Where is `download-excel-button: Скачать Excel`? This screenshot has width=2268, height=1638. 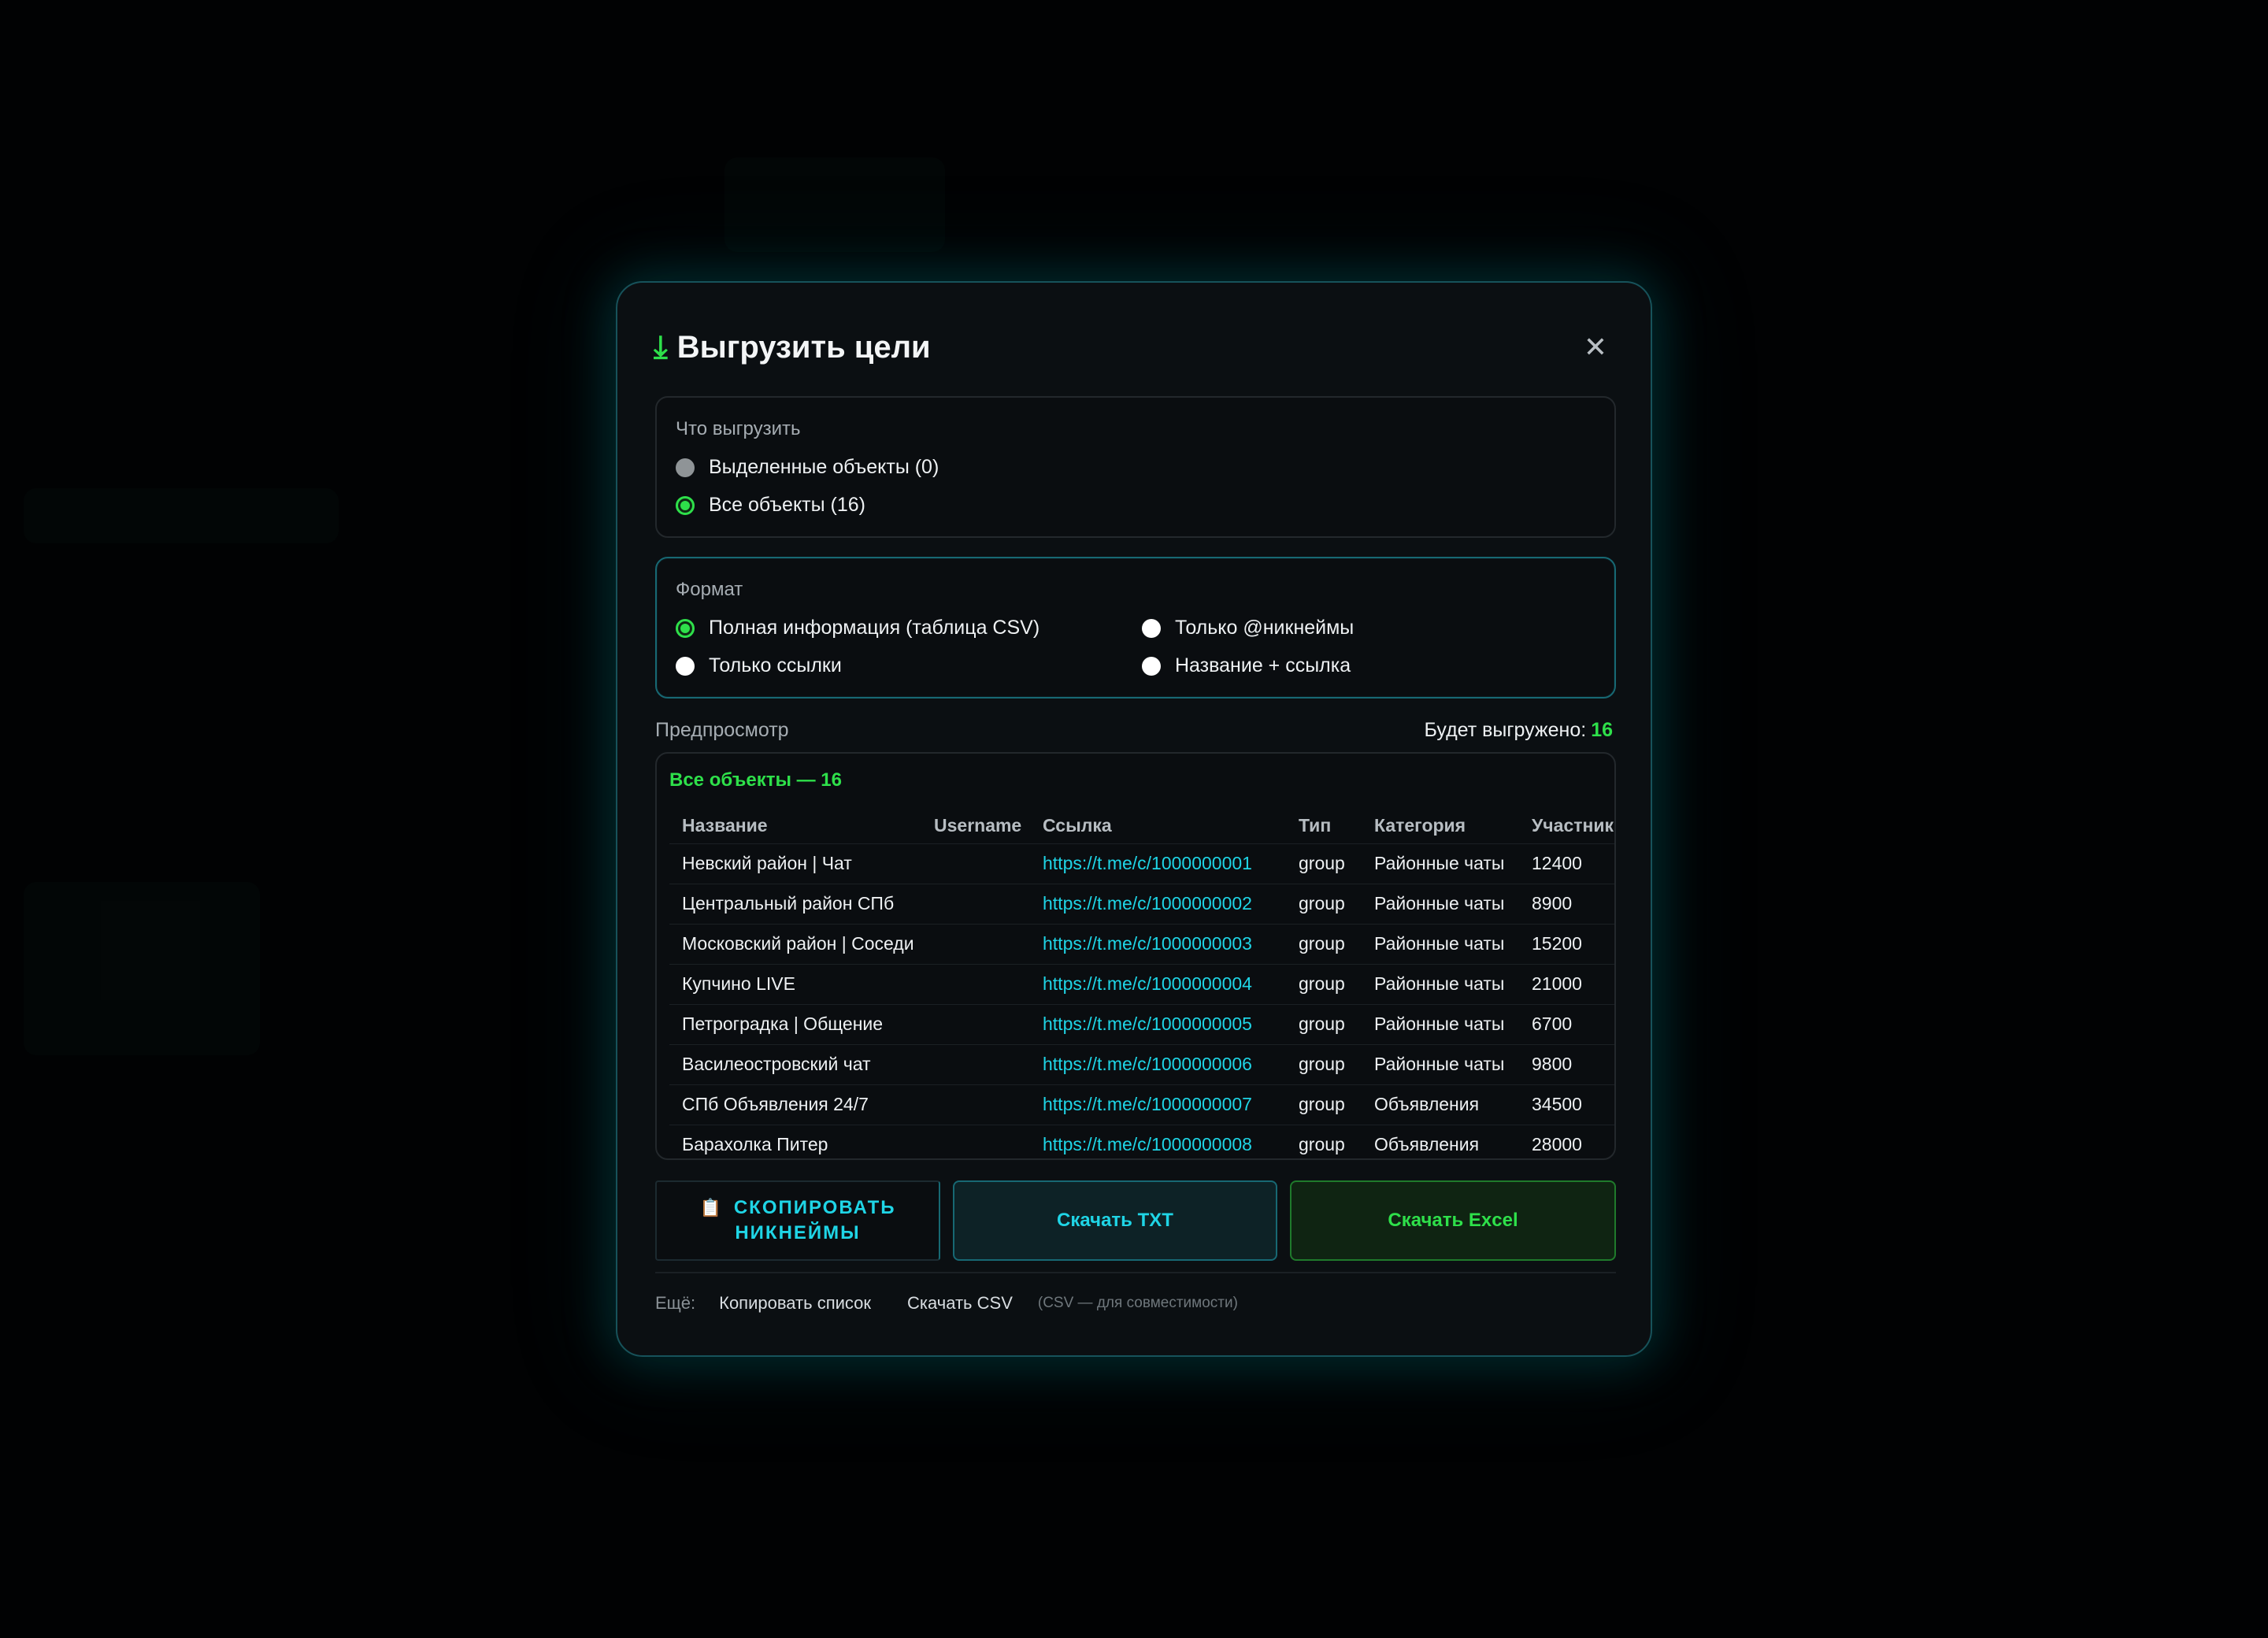
download-excel-button: Скачать Excel is located at coordinates (1453, 1220).